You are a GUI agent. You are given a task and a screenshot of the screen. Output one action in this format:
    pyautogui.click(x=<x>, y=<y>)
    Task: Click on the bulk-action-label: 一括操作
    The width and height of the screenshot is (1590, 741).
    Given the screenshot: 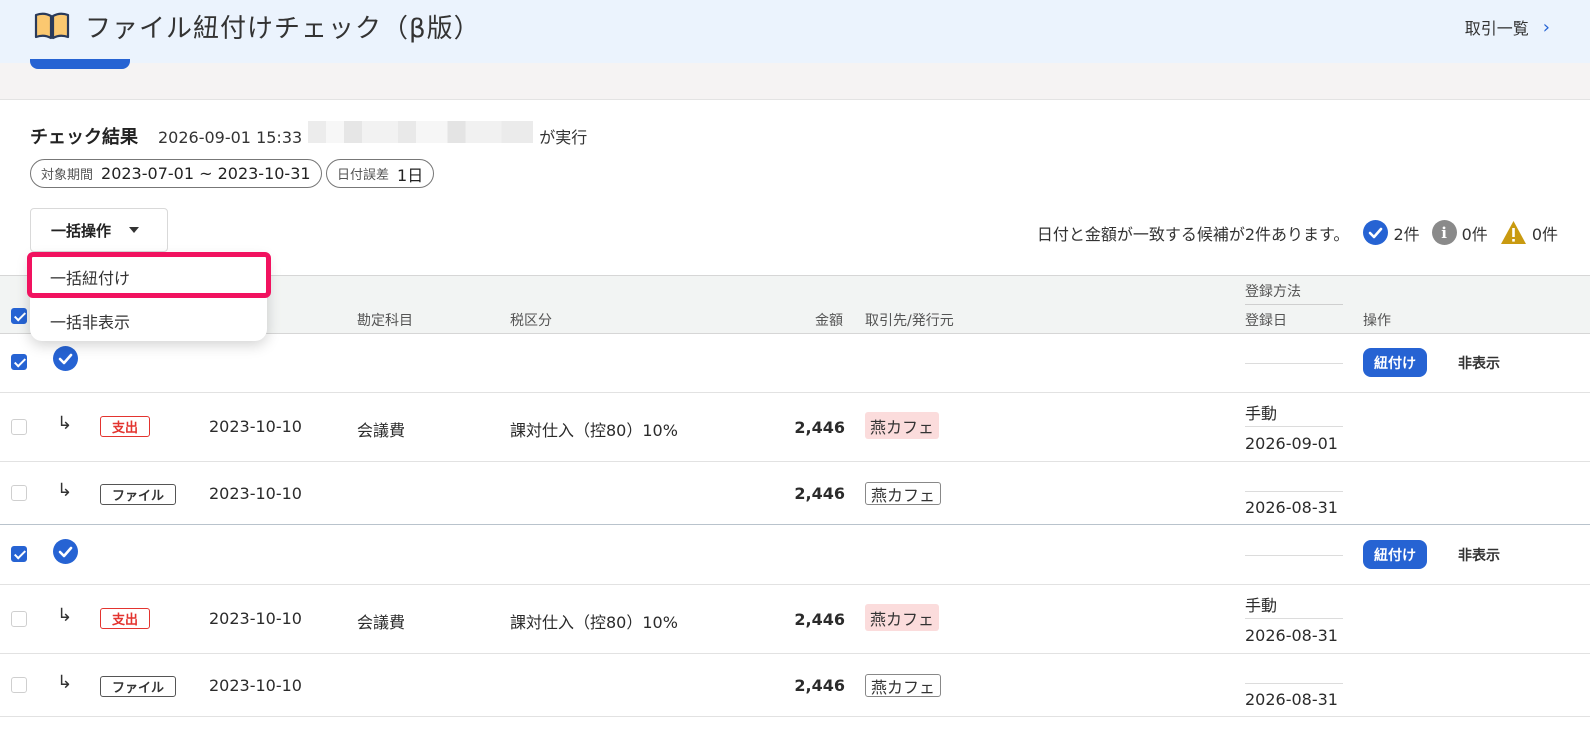 What is the action you would take?
    pyautogui.click(x=81, y=230)
    